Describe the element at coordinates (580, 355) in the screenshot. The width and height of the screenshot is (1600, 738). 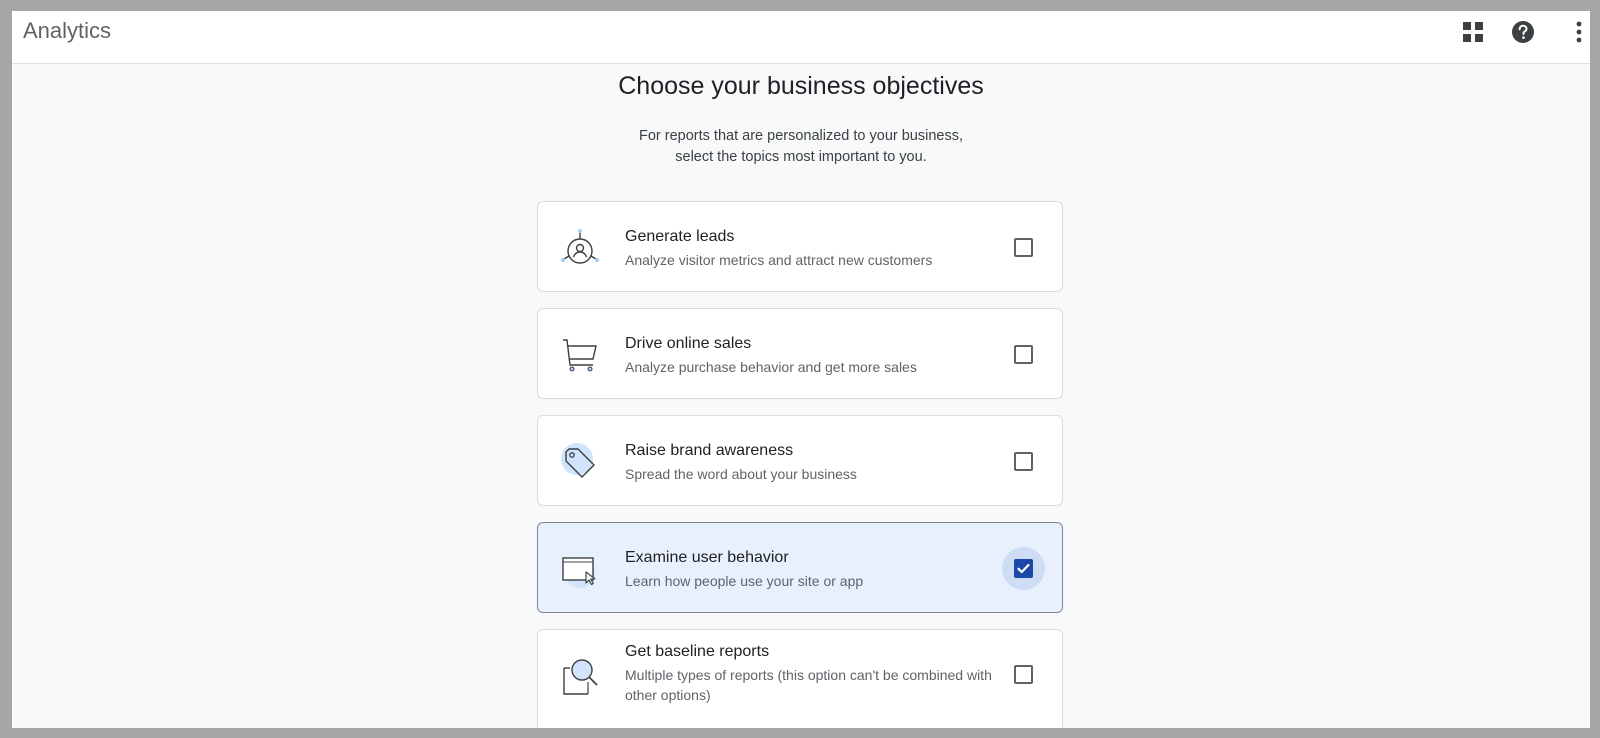
I see `shopping-cart-icon` at that location.